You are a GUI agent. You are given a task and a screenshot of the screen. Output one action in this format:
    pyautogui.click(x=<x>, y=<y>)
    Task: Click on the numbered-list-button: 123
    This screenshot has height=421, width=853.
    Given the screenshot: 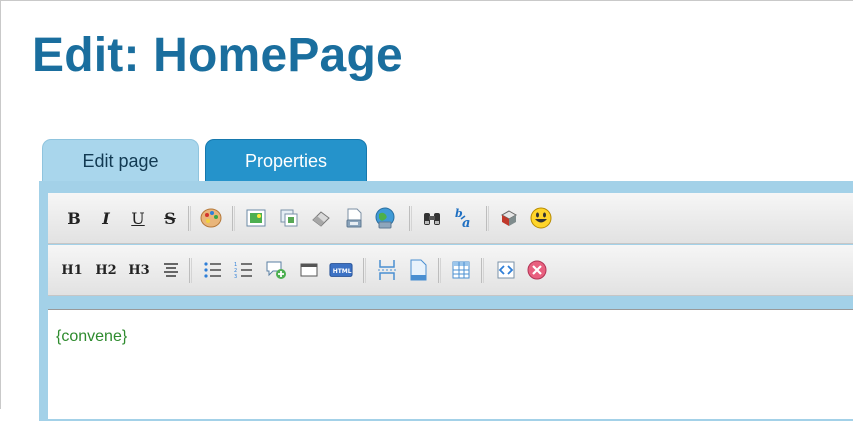 What is the action you would take?
    pyautogui.click(x=244, y=270)
    